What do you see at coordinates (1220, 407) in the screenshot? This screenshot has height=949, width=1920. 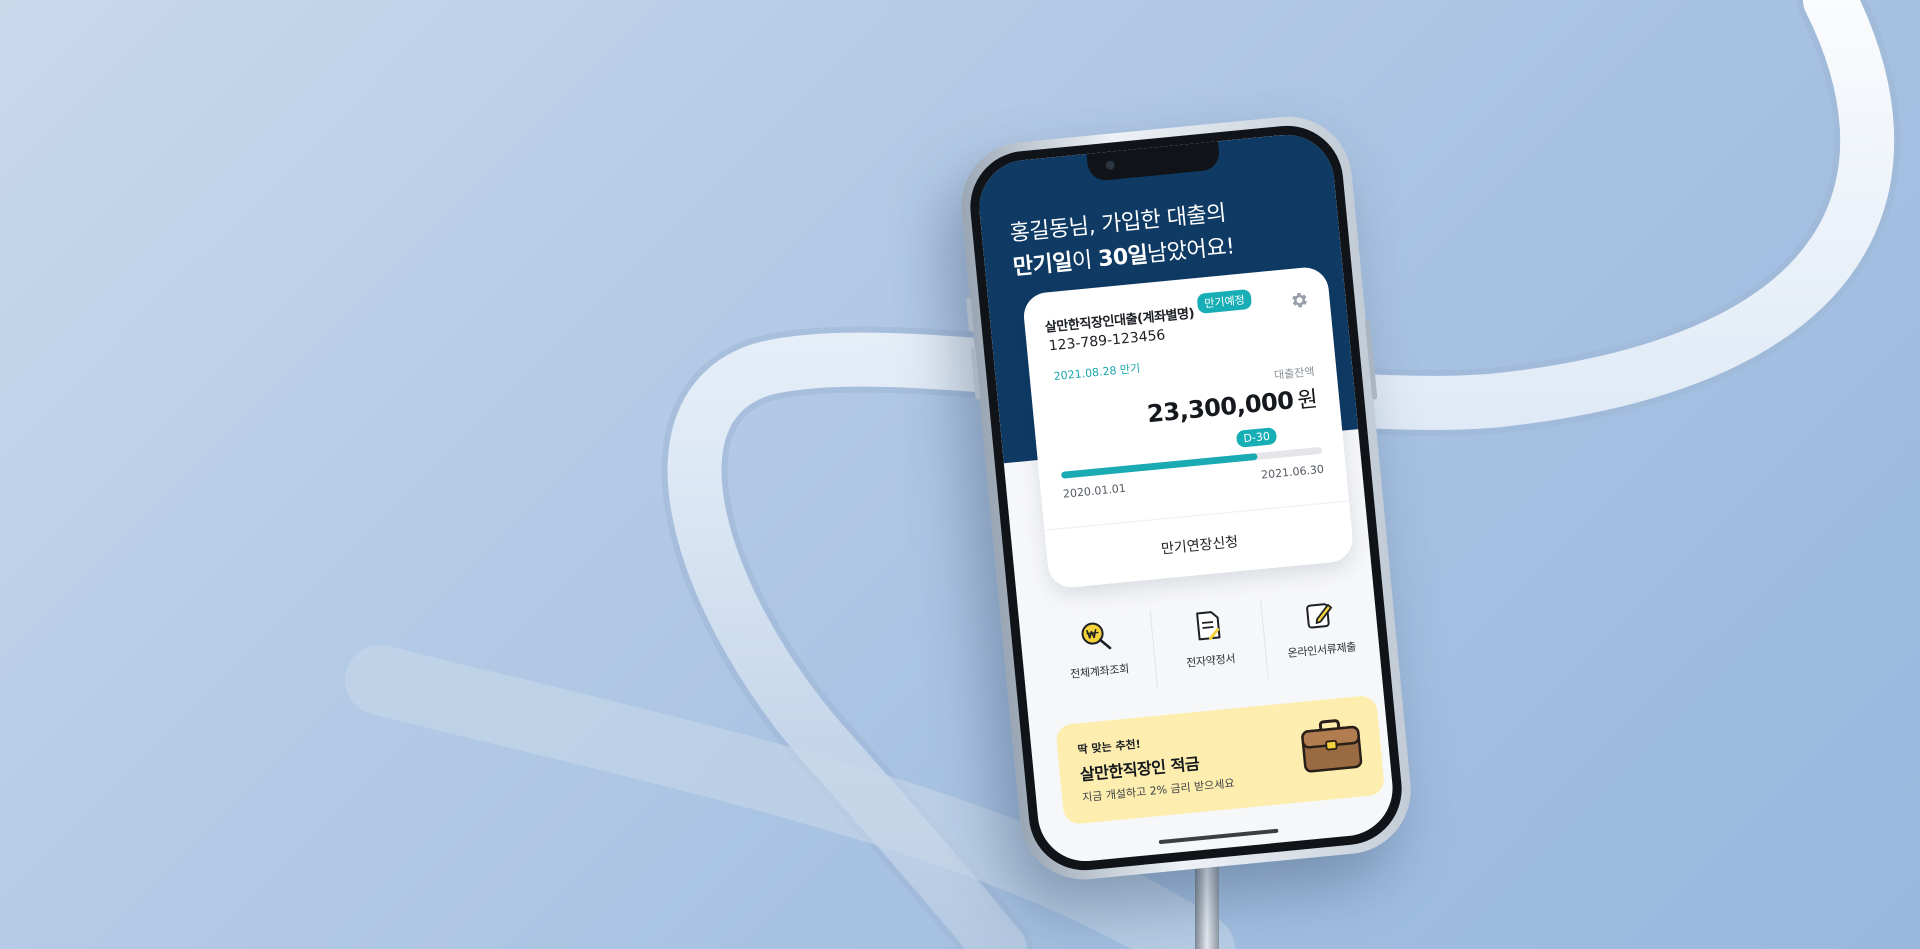 I see `balance-amount: 23,300,000` at bounding box center [1220, 407].